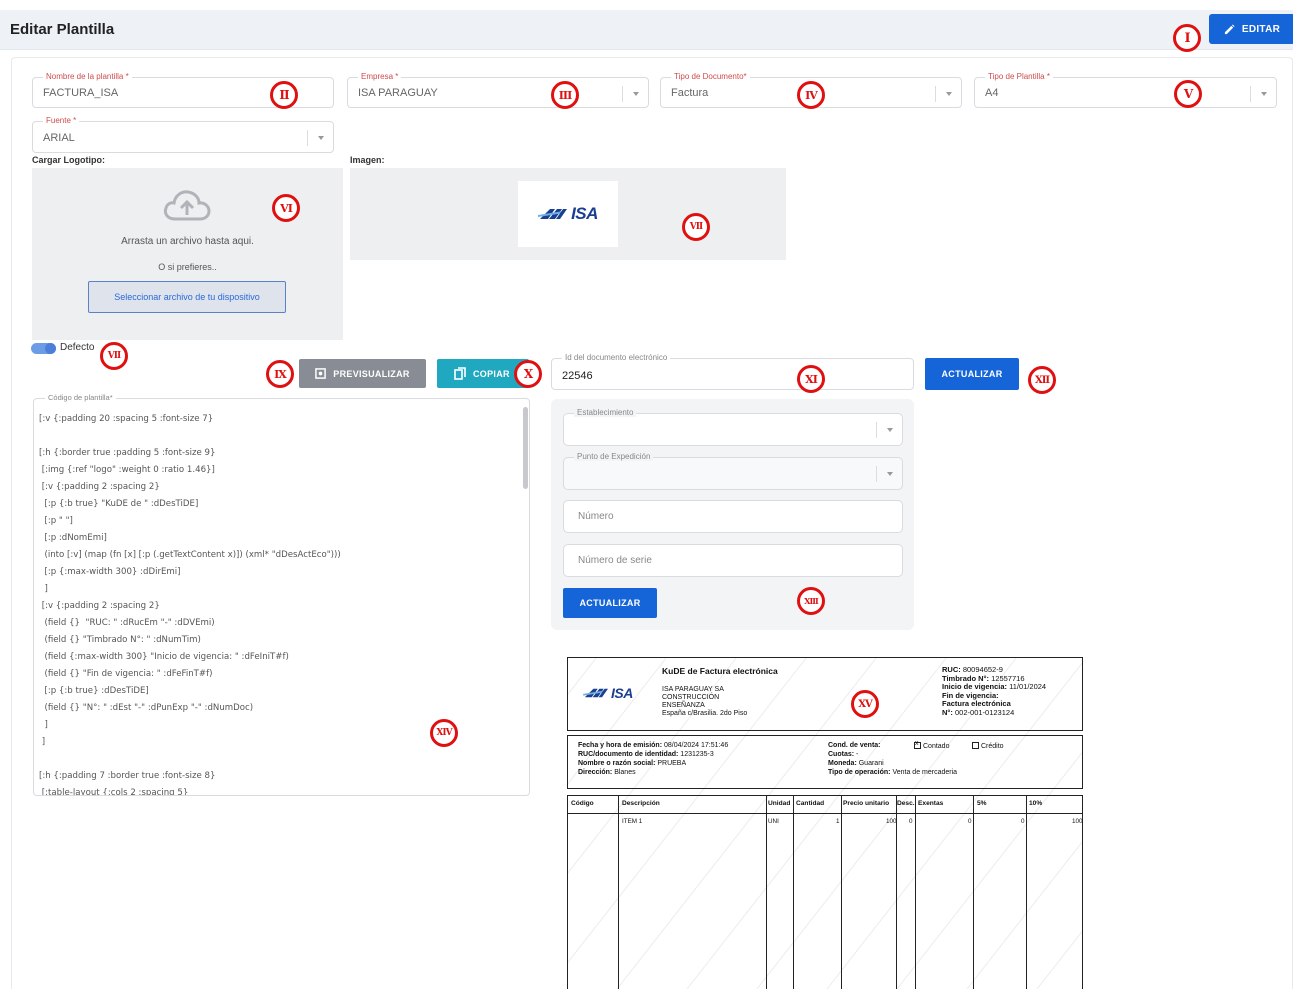  What do you see at coordinates (810, 803) in the screenshot?
I see `col-header: Cantidad` at bounding box center [810, 803].